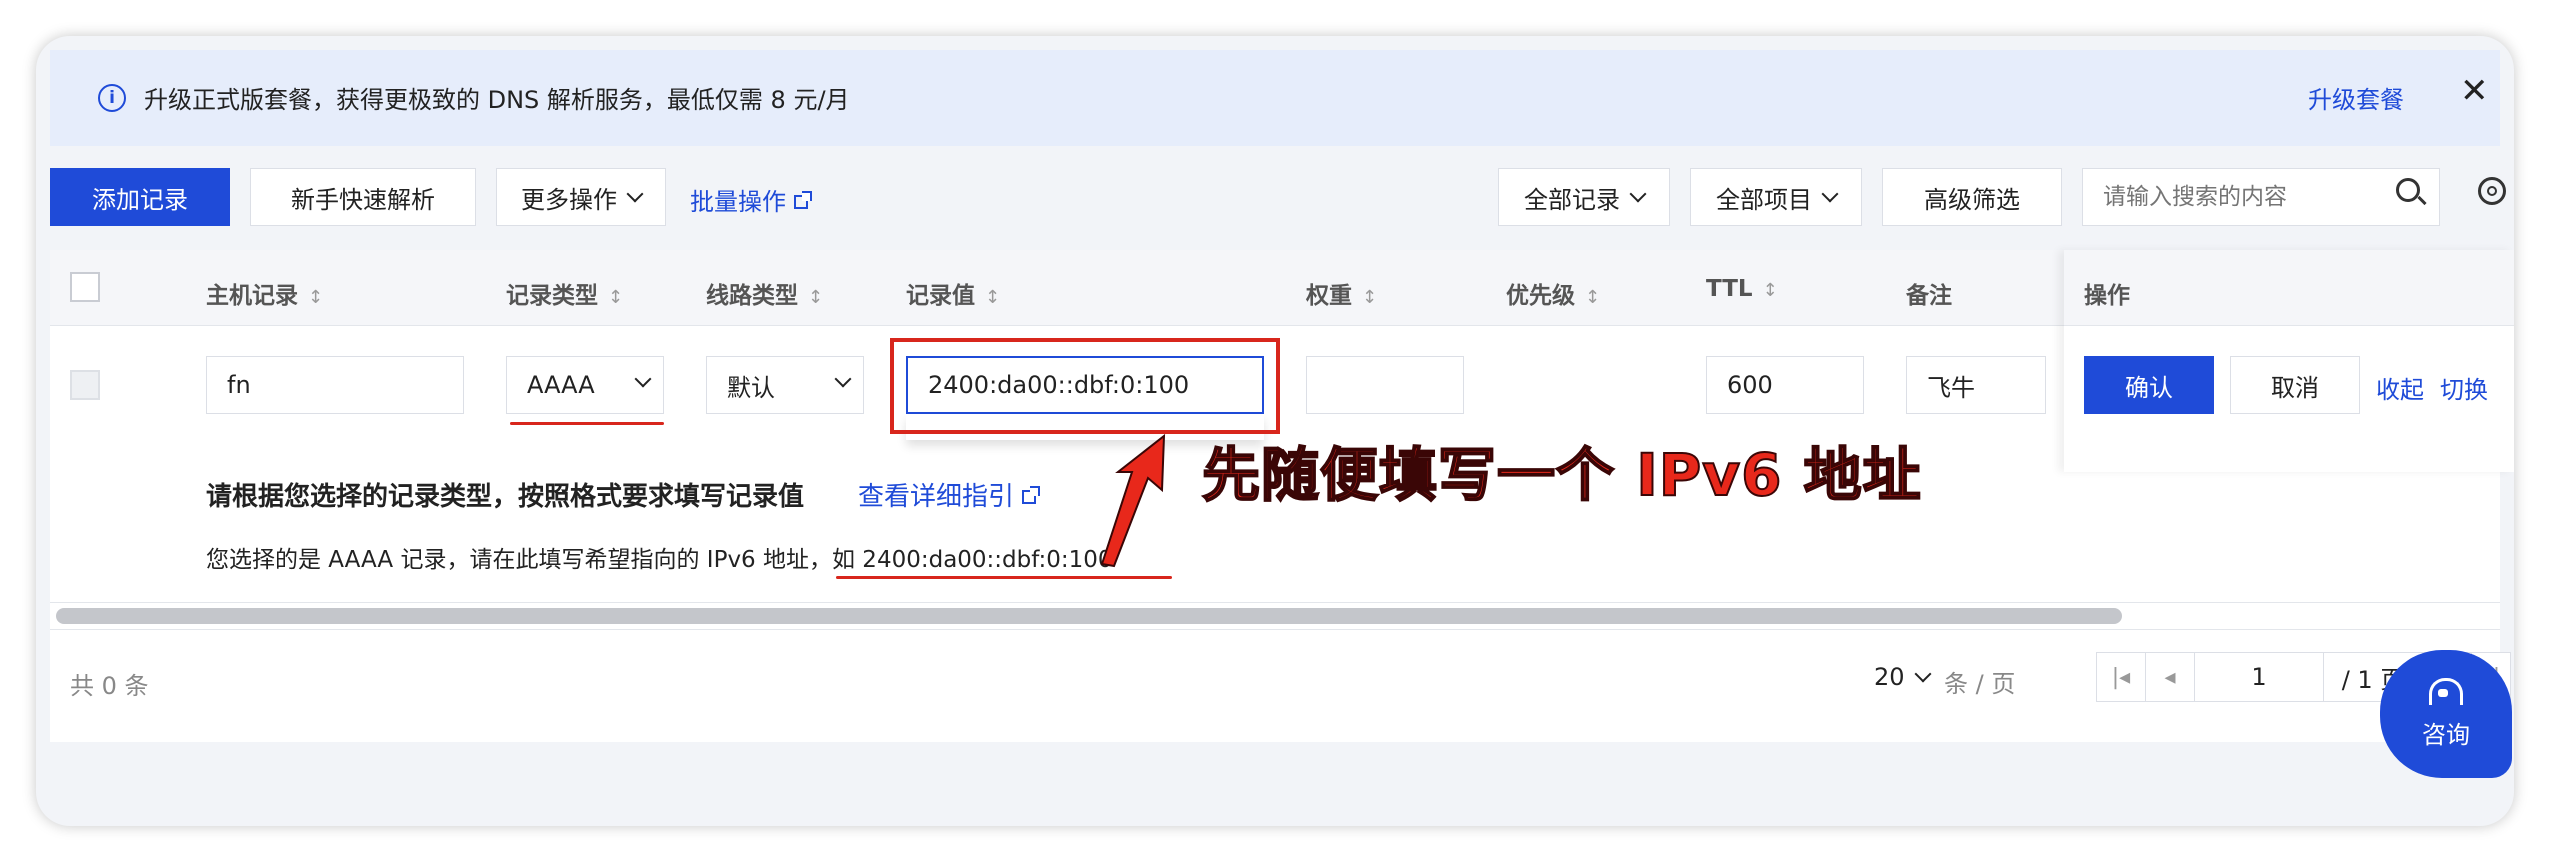 The height and width of the screenshot is (860, 2550). What do you see at coordinates (2149, 385) in the screenshot?
I see `confirm-button: 确认` at bounding box center [2149, 385].